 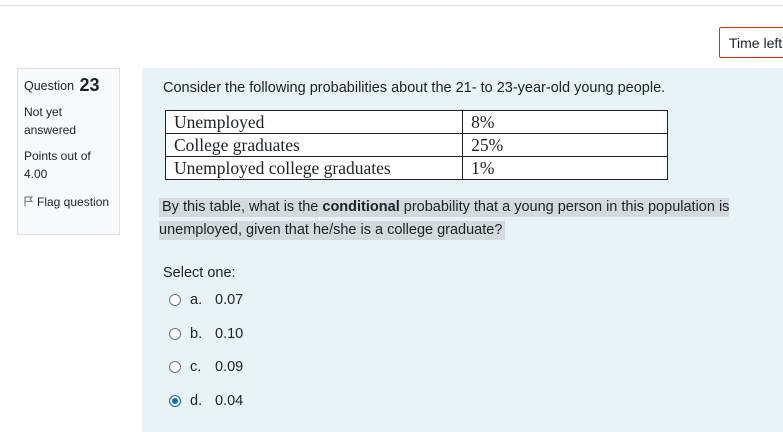 What do you see at coordinates (229, 300) in the screenshot?
I see `answer-text: 0.07` at bounding box center [229, 300].